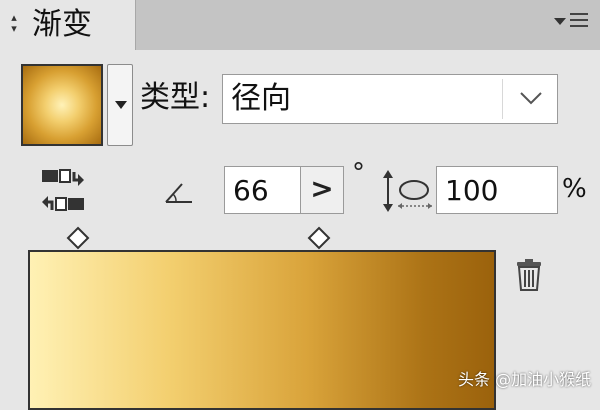  I want to click on angle-icon, so click(178, 193).